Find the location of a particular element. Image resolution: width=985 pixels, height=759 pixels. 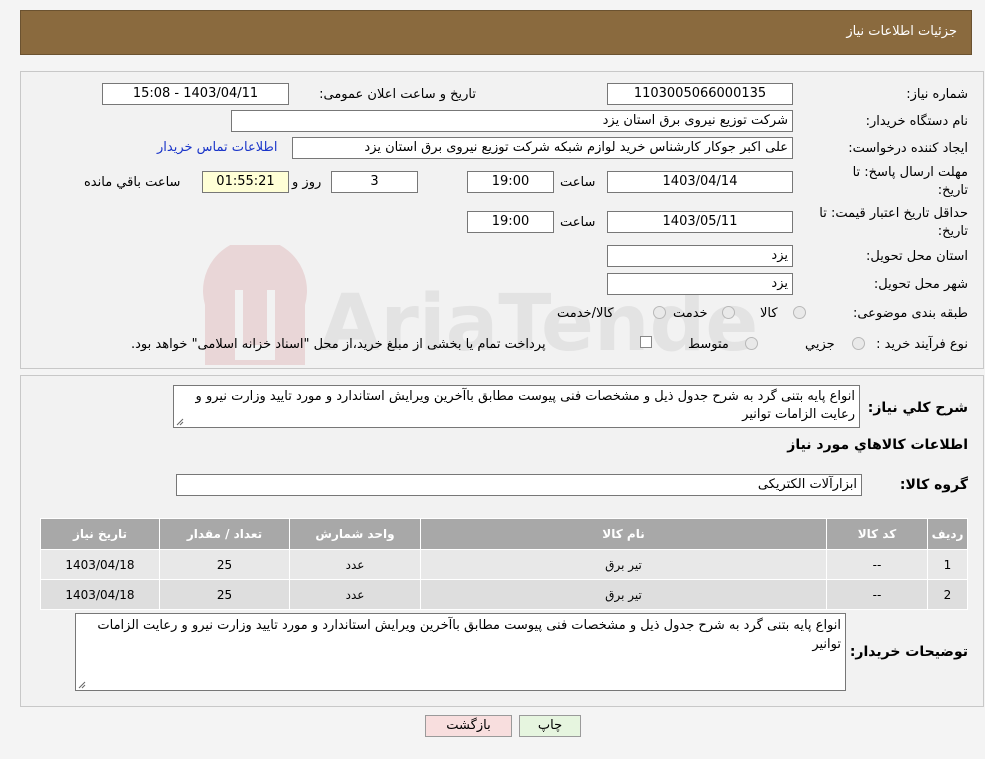

remaining-label: ساعت باقي مانده is located at coordinates (132, 182).